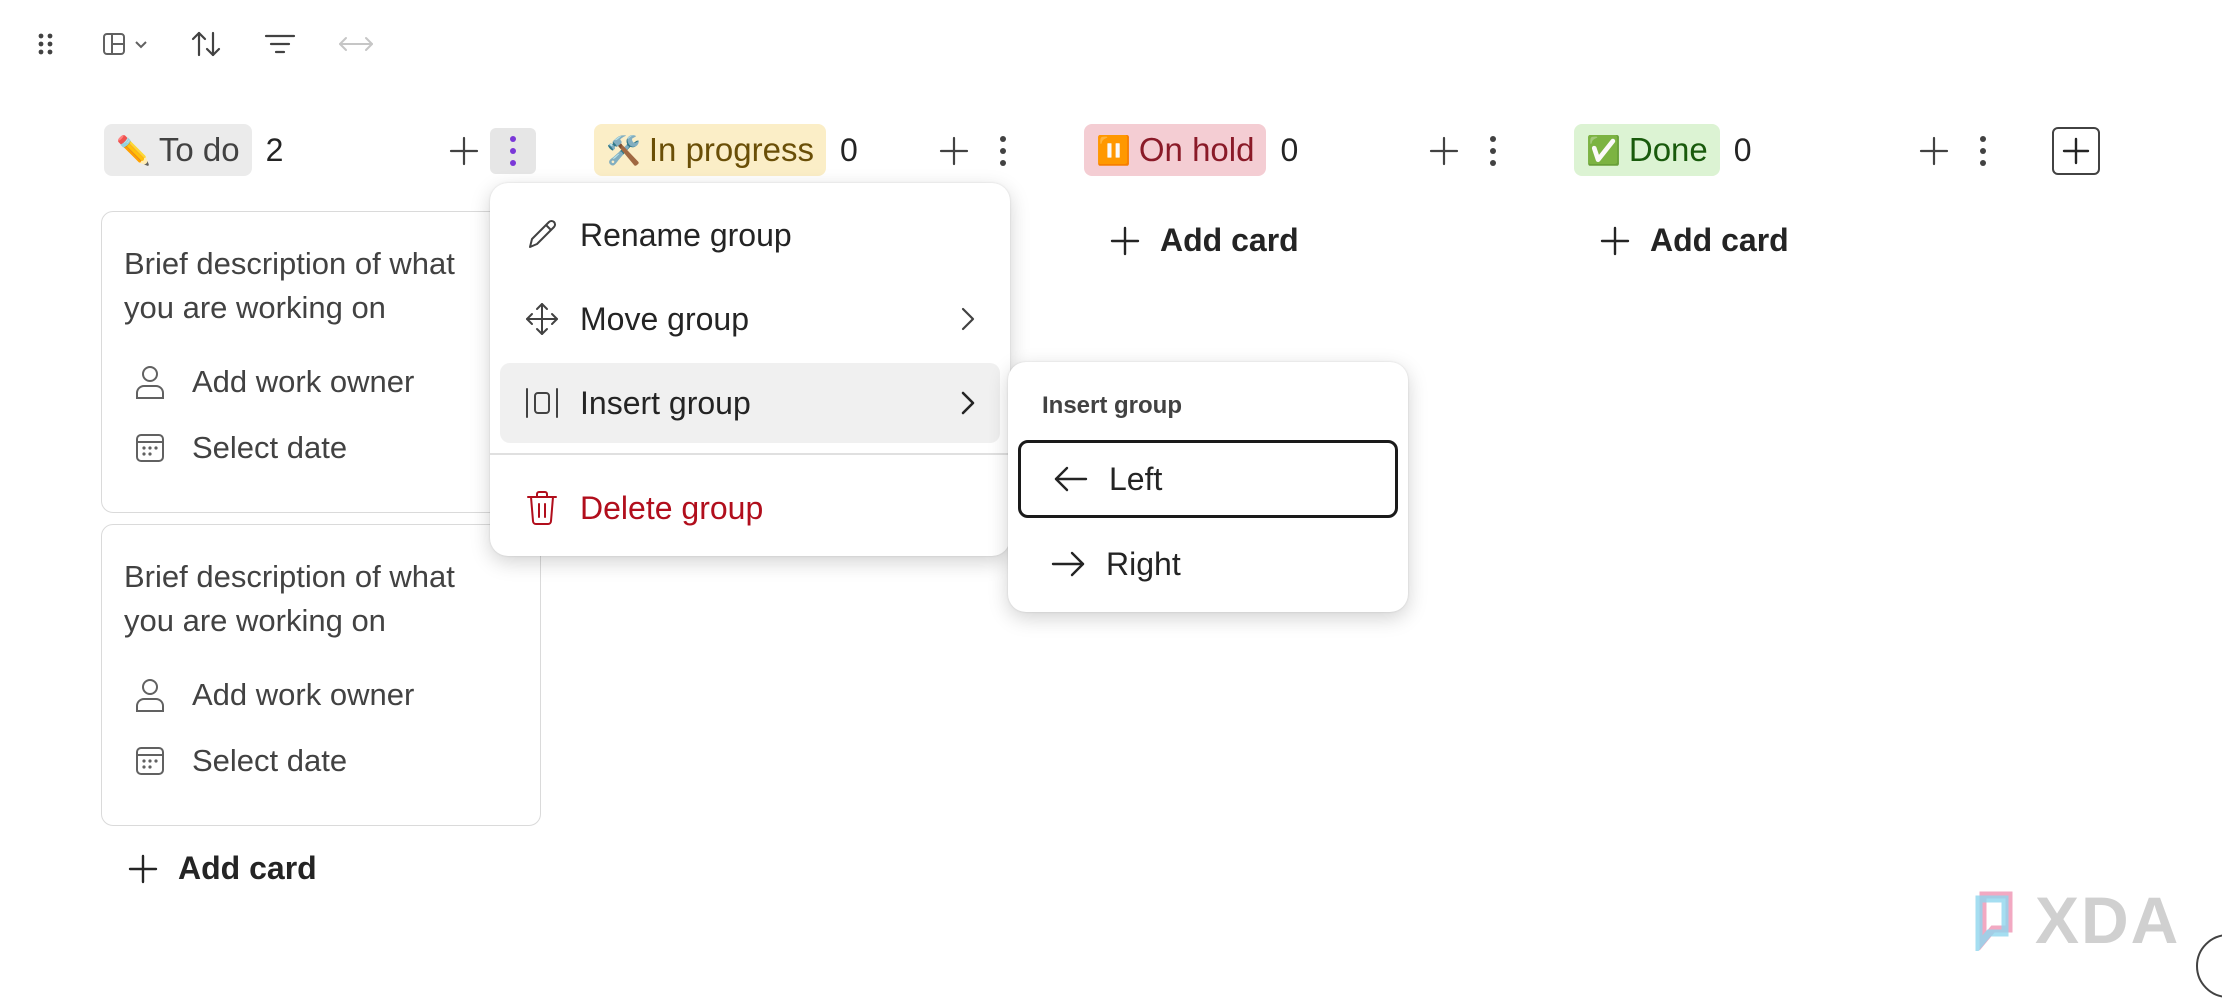 Image resolution: width=2222 pixels, height=998 pixels. I want to click on pencil-emoji-icon: ✏️, so click(133, 150).